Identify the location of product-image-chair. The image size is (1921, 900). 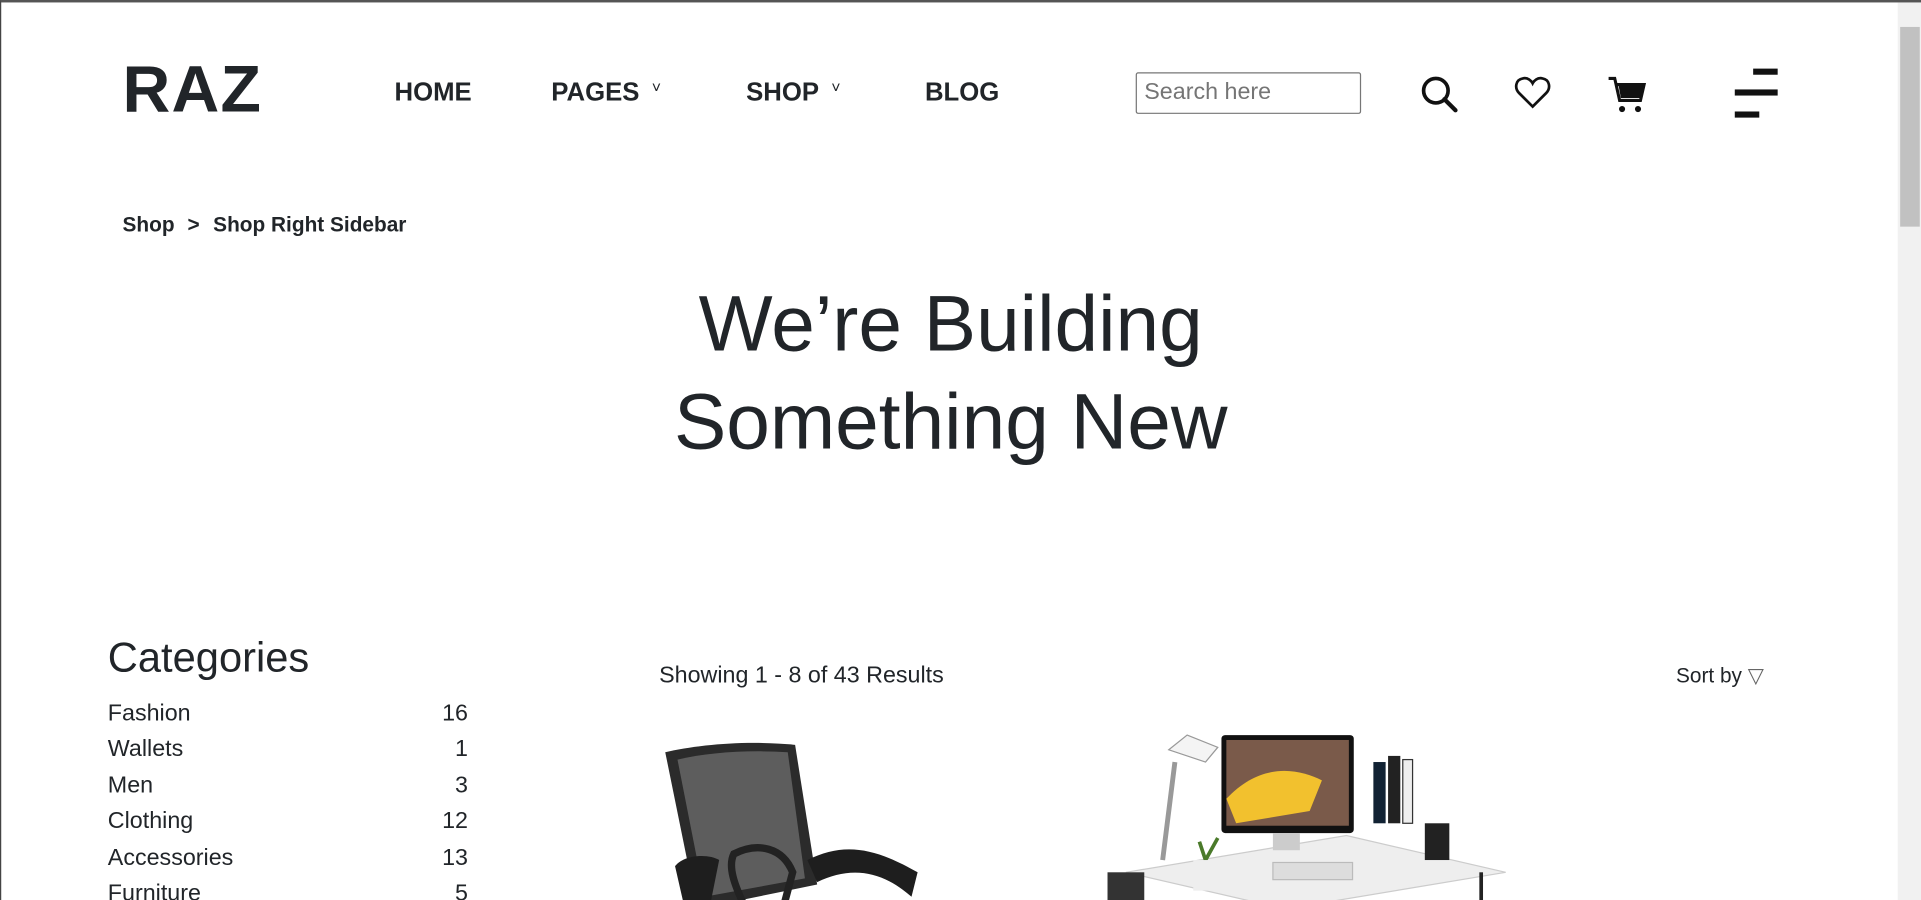
(795, 819).